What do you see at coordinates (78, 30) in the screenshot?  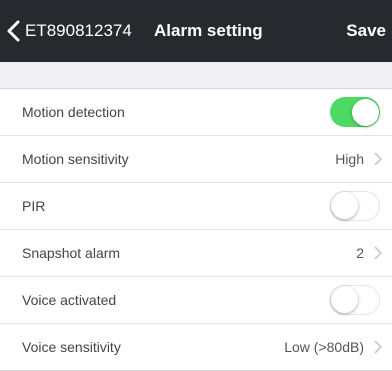 I see `device-id: ET890812374` at bounding box center [78, 30].